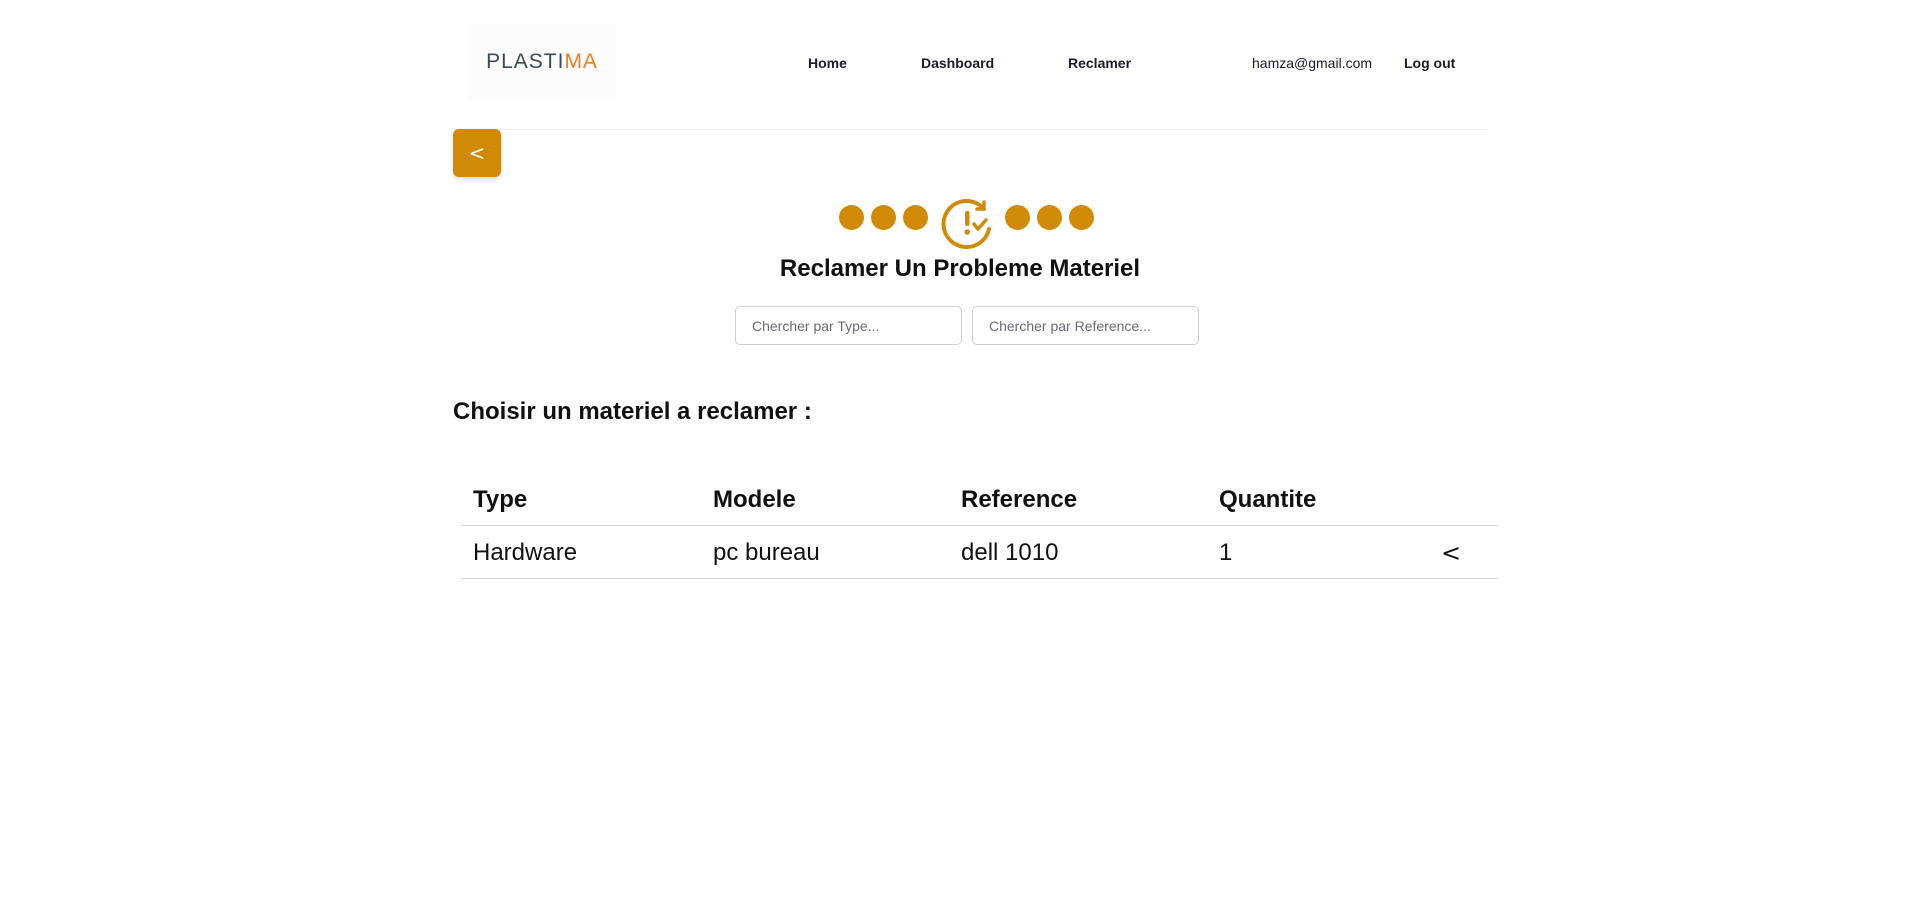 The width and height of the screenshot is (1920, 919). Describe the element at coordinates (632, 411) in the screenshot. I see `section-title: Choisir un materiel a reclamer :` at that location.